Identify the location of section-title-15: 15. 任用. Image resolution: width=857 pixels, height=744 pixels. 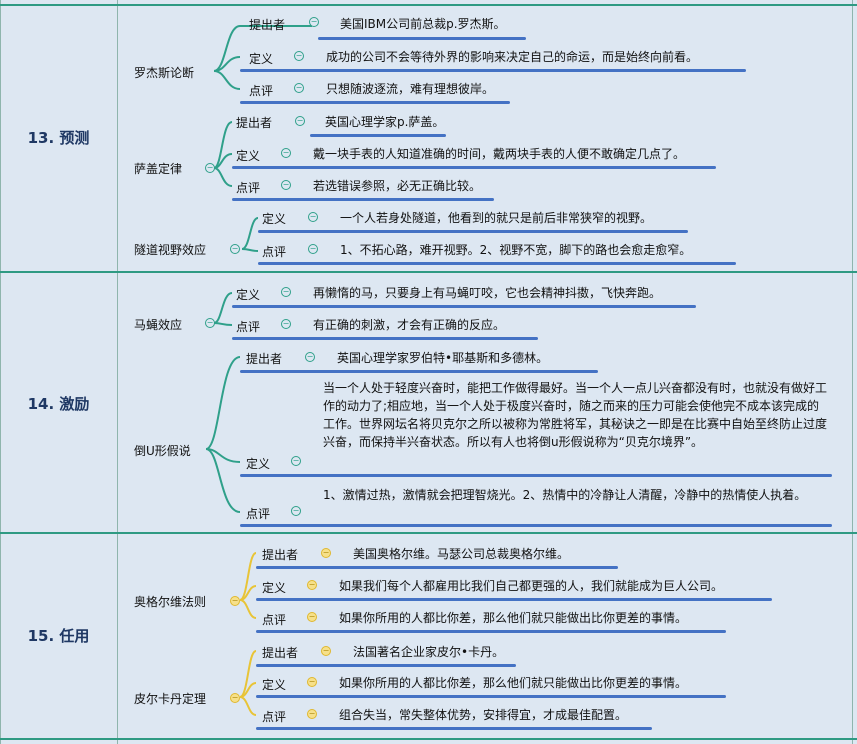
(58, 636).